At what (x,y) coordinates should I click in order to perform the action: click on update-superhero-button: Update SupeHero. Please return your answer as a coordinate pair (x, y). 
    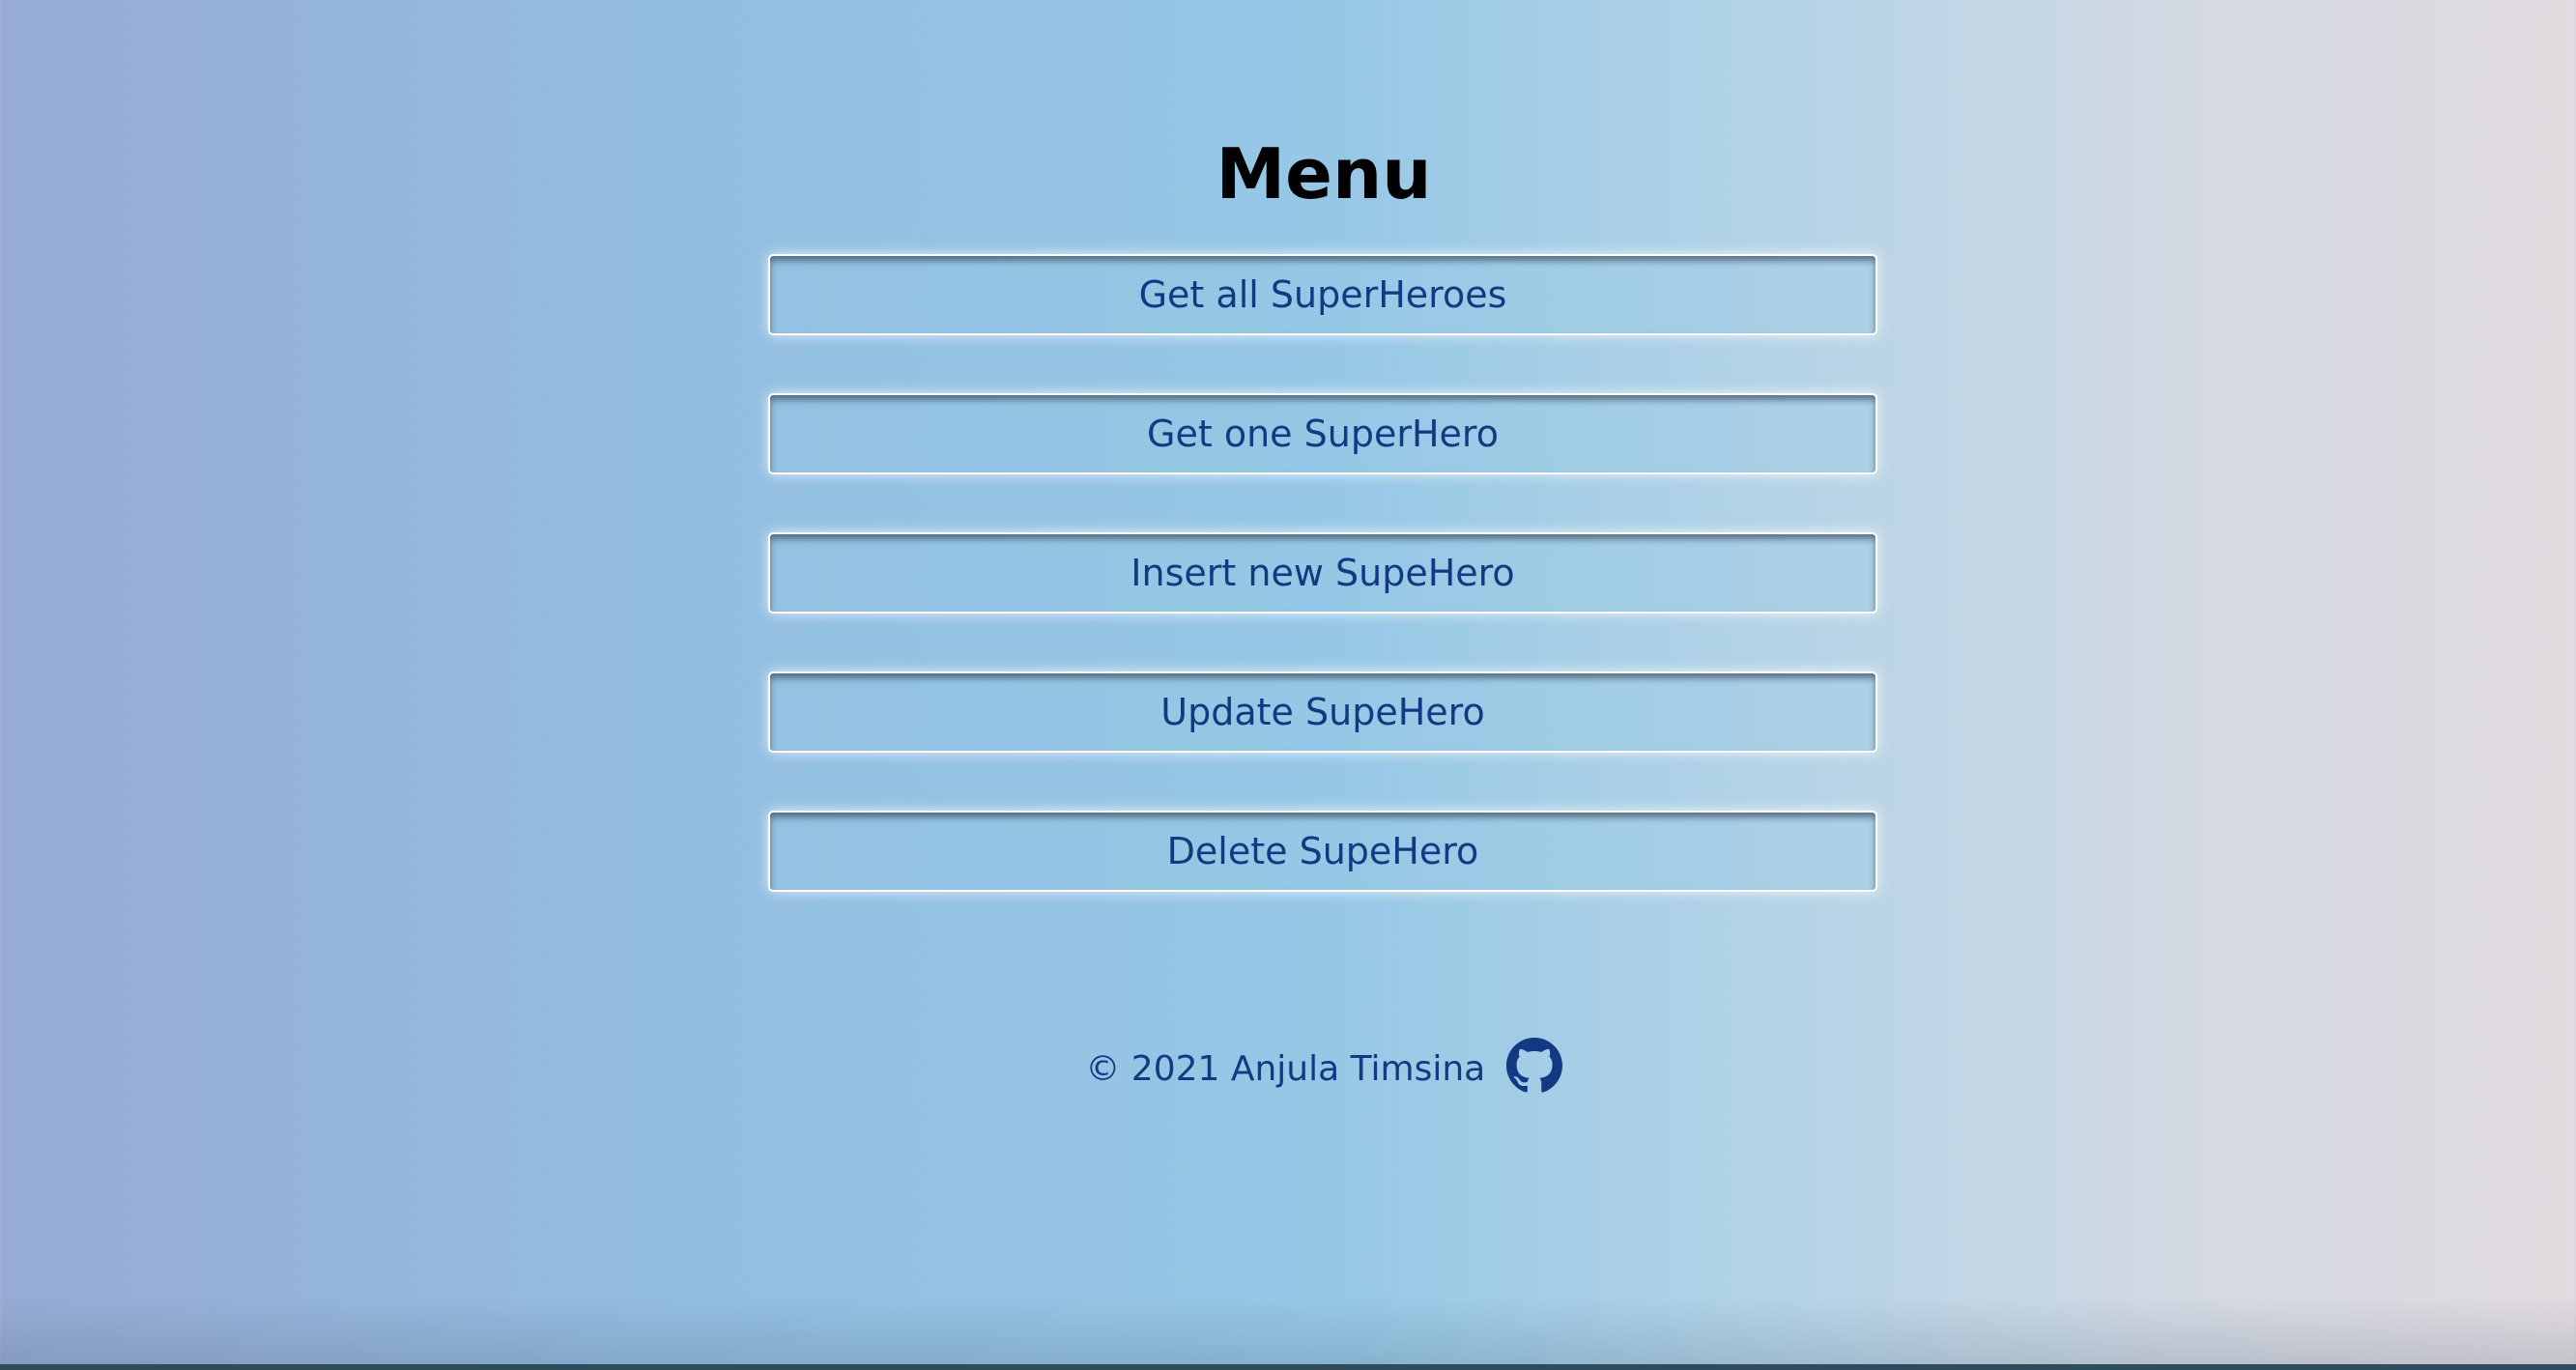
    Looking at the image, I should click on (1323, 712).